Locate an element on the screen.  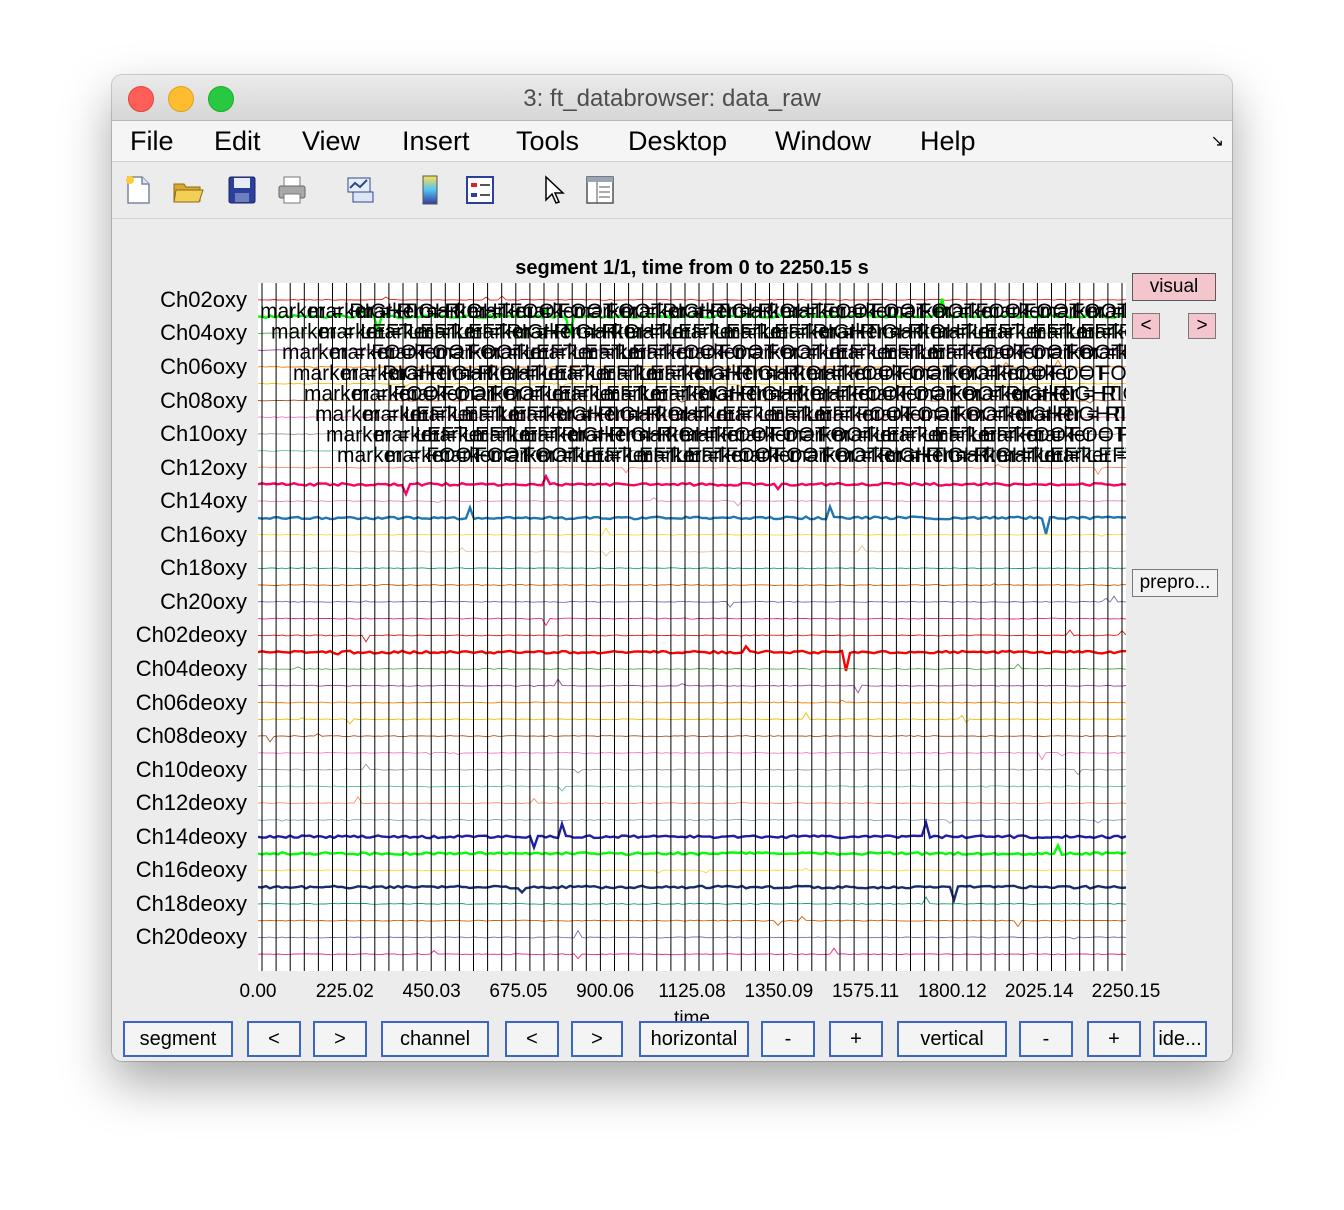
menu-file: File is located at coordinates (152, 141).